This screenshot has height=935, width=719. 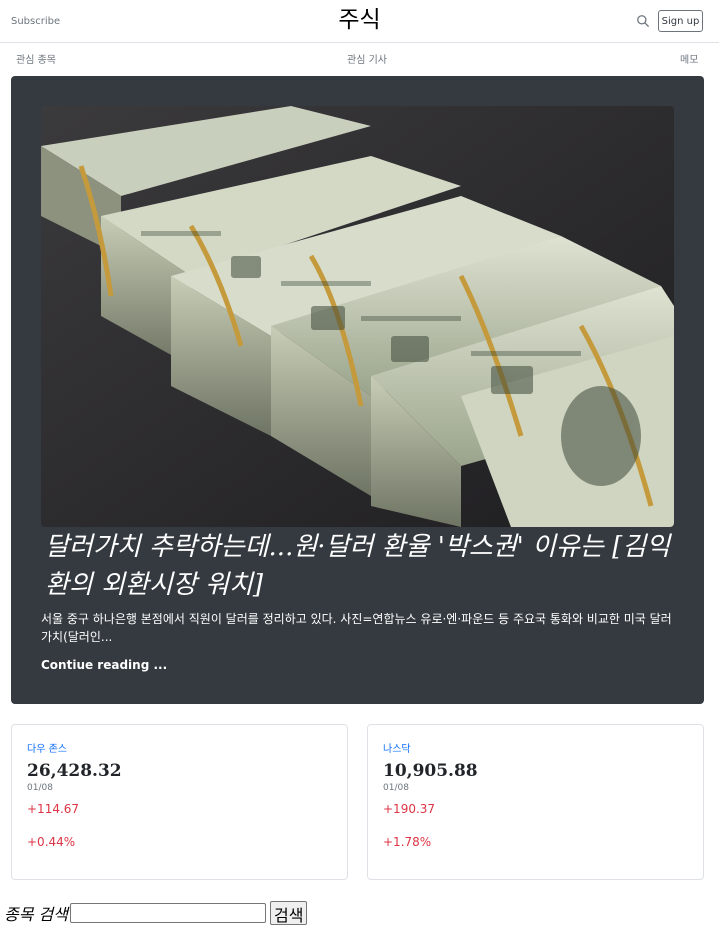 What do you see at coordinates (689, 58) in the screenshot?
I see `nav-item-memo: 메모` at bounding box center [689, 58].